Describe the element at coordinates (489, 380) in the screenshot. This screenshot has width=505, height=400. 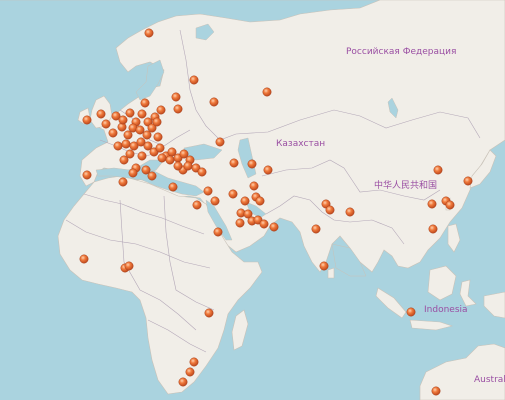
I see `label-australia: Australi` at that location.